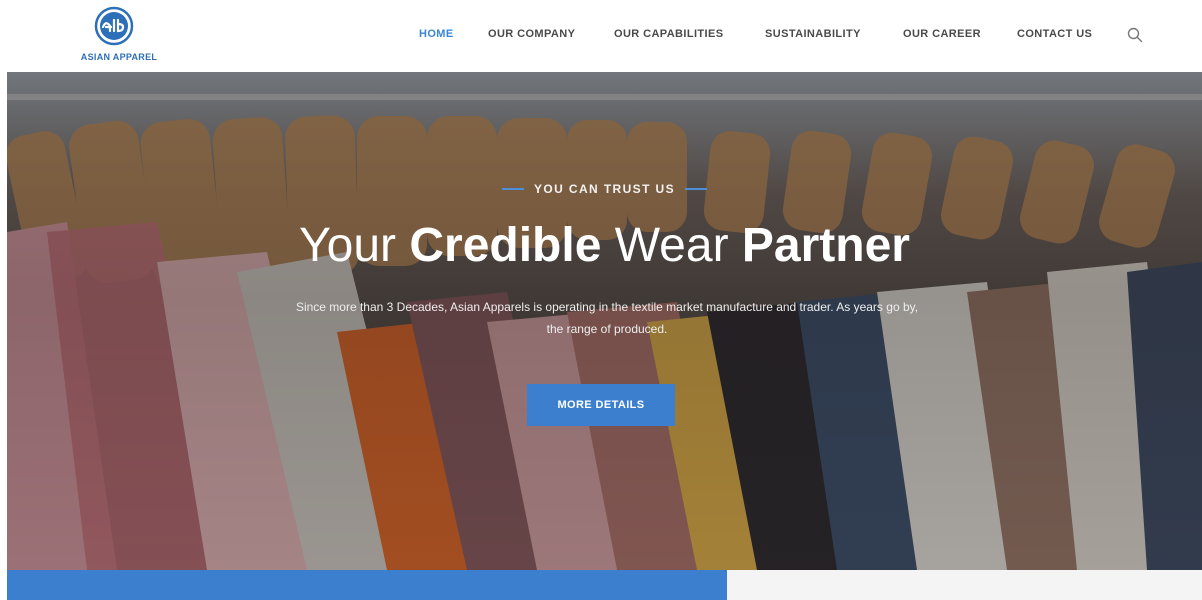  What do you see at coordinates (119, 57) in the screenshot?
I see `brand-name: ASIAN APPAREL` at bounding box center [119, 57].